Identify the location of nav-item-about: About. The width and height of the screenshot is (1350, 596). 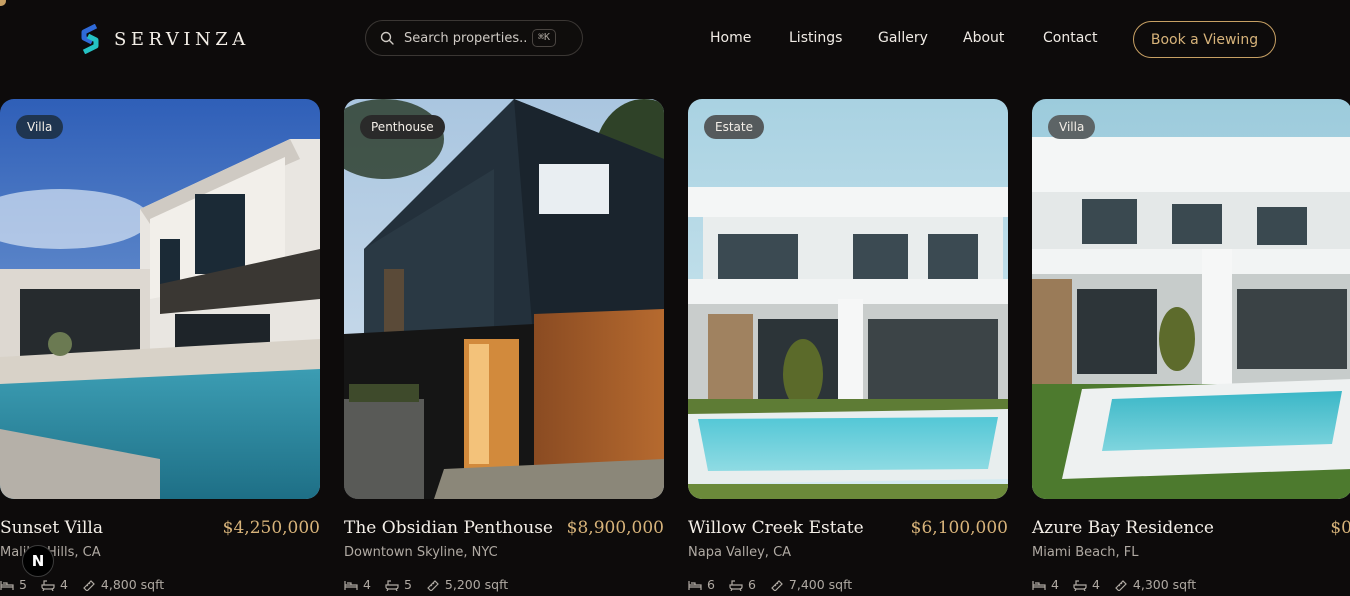
(983, 38).